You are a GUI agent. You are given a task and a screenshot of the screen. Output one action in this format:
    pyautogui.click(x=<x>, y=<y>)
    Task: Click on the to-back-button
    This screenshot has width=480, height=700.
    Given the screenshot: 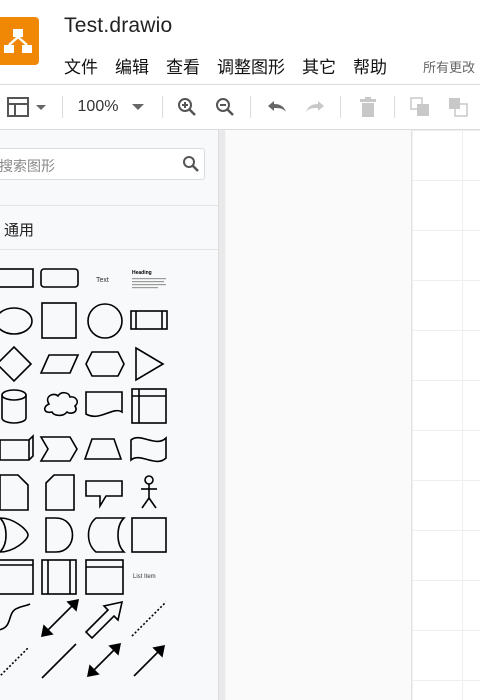 What is the action you would take?
    pyautogui.click(x=458, y=107)
    